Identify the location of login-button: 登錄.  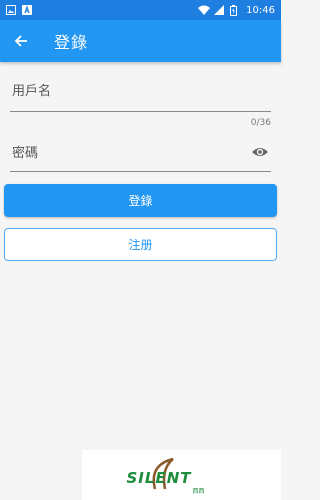
(140, 200).